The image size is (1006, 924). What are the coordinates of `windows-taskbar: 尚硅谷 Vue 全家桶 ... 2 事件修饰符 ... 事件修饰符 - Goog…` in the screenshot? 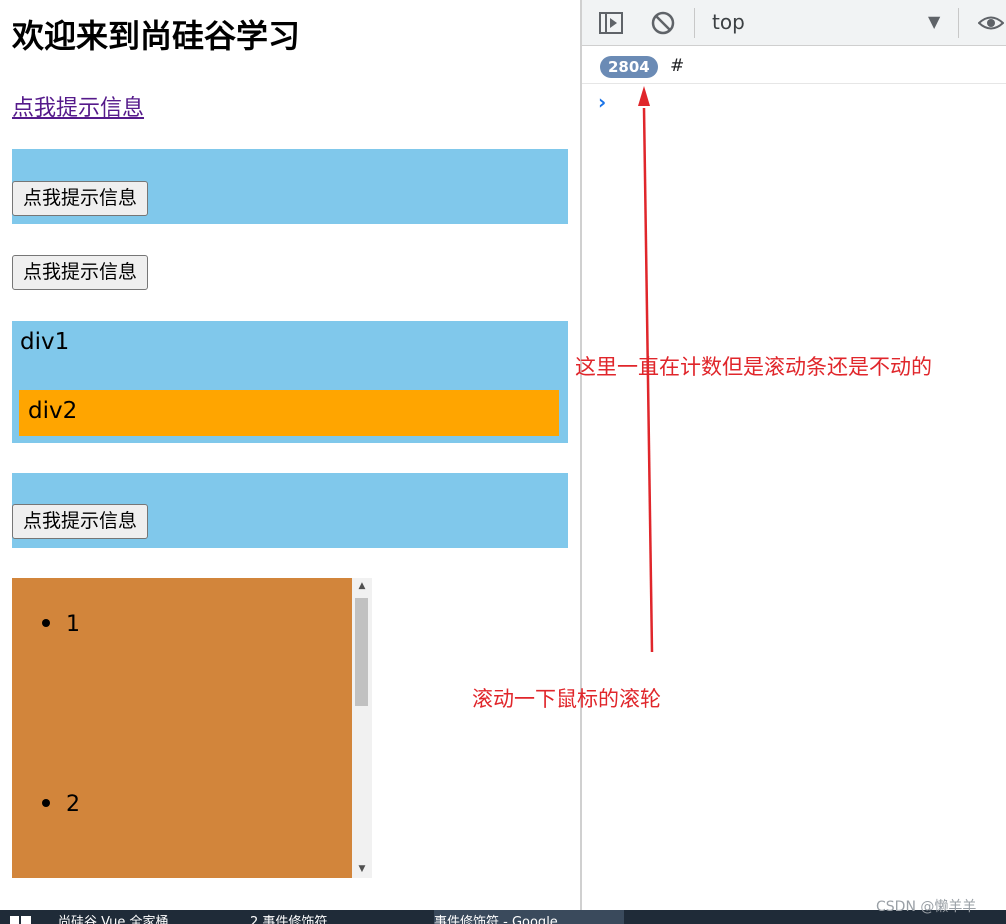 It's located at (503, 917).